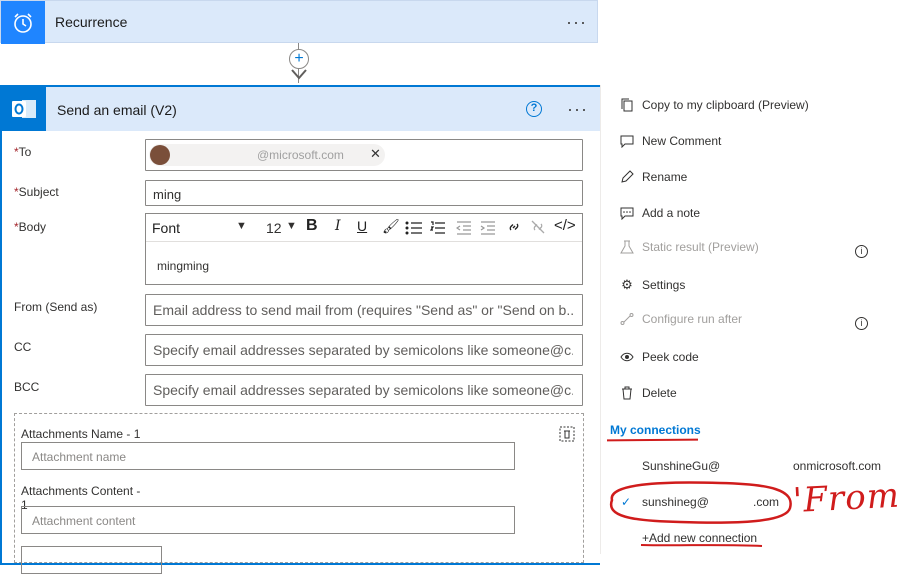 The image size is (900, 574). Describe the element at coordinates (655, 430) in the screenshot. I see `my-connections-heading: My connections` at that location.